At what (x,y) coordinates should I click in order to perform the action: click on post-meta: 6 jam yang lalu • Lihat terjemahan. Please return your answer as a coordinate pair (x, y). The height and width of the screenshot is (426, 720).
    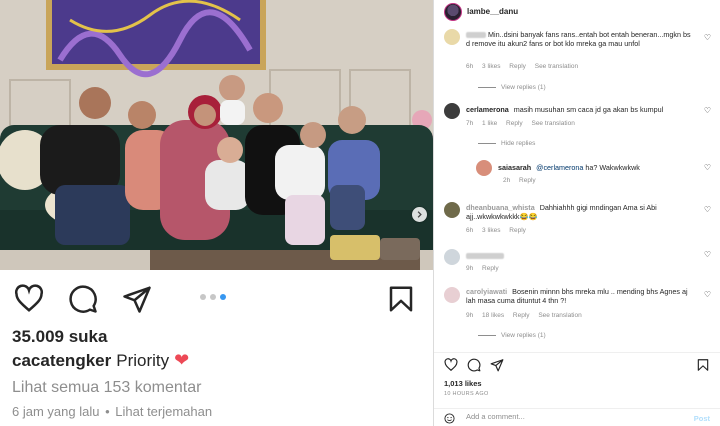
    Looking at the image, I should click on (112, 411).